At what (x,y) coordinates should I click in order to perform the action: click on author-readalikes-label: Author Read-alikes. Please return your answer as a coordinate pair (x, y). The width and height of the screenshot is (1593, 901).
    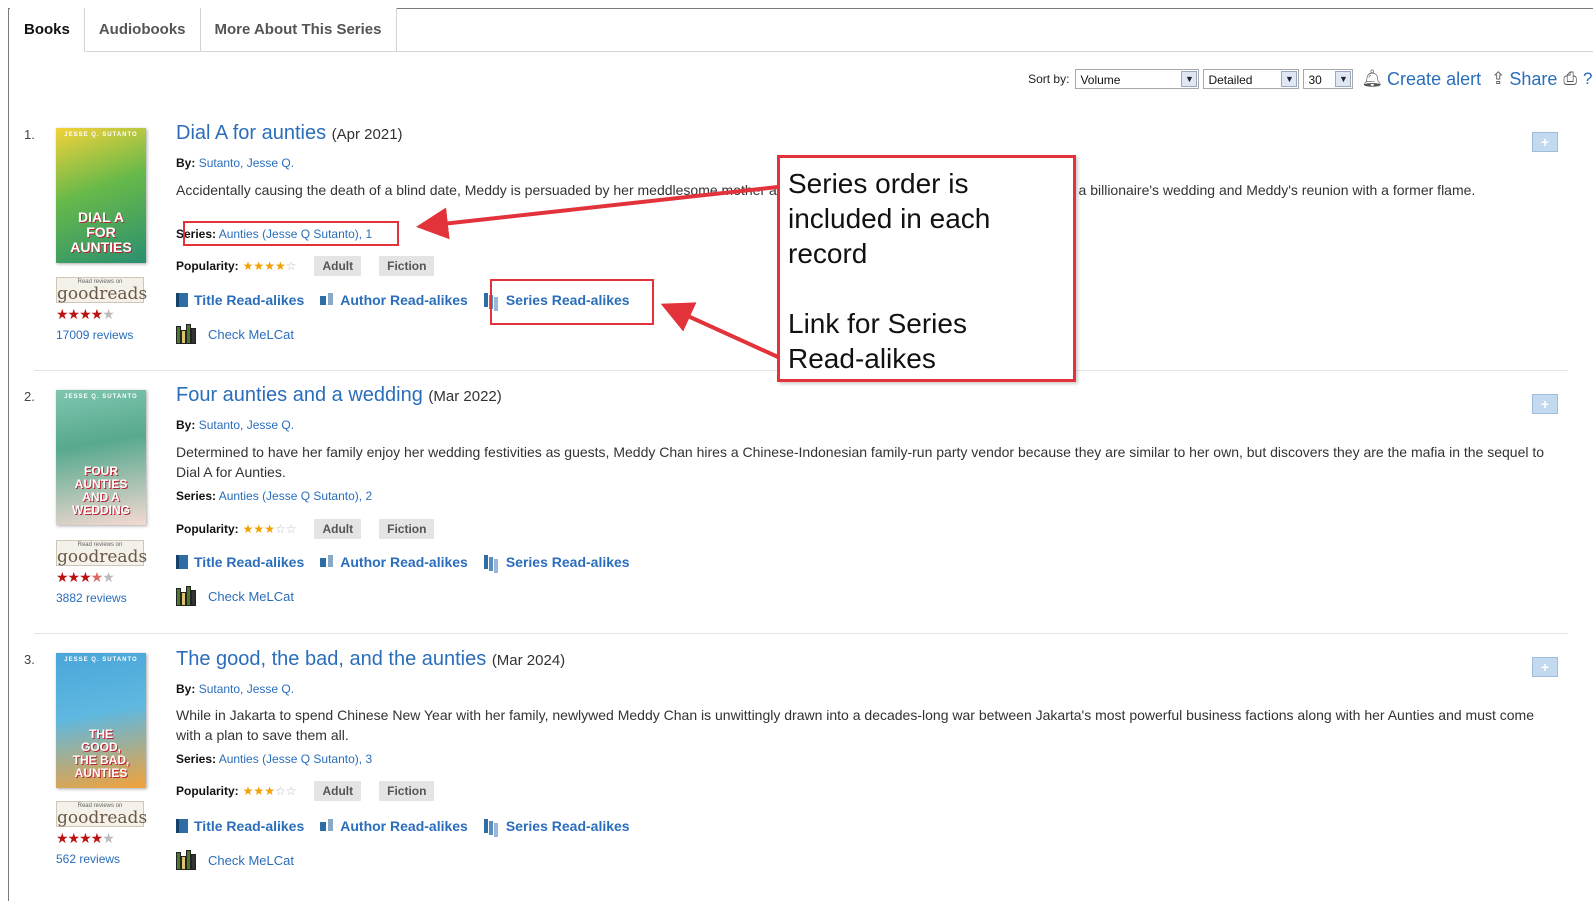
    Looking at the image, I should click on (404, 300).